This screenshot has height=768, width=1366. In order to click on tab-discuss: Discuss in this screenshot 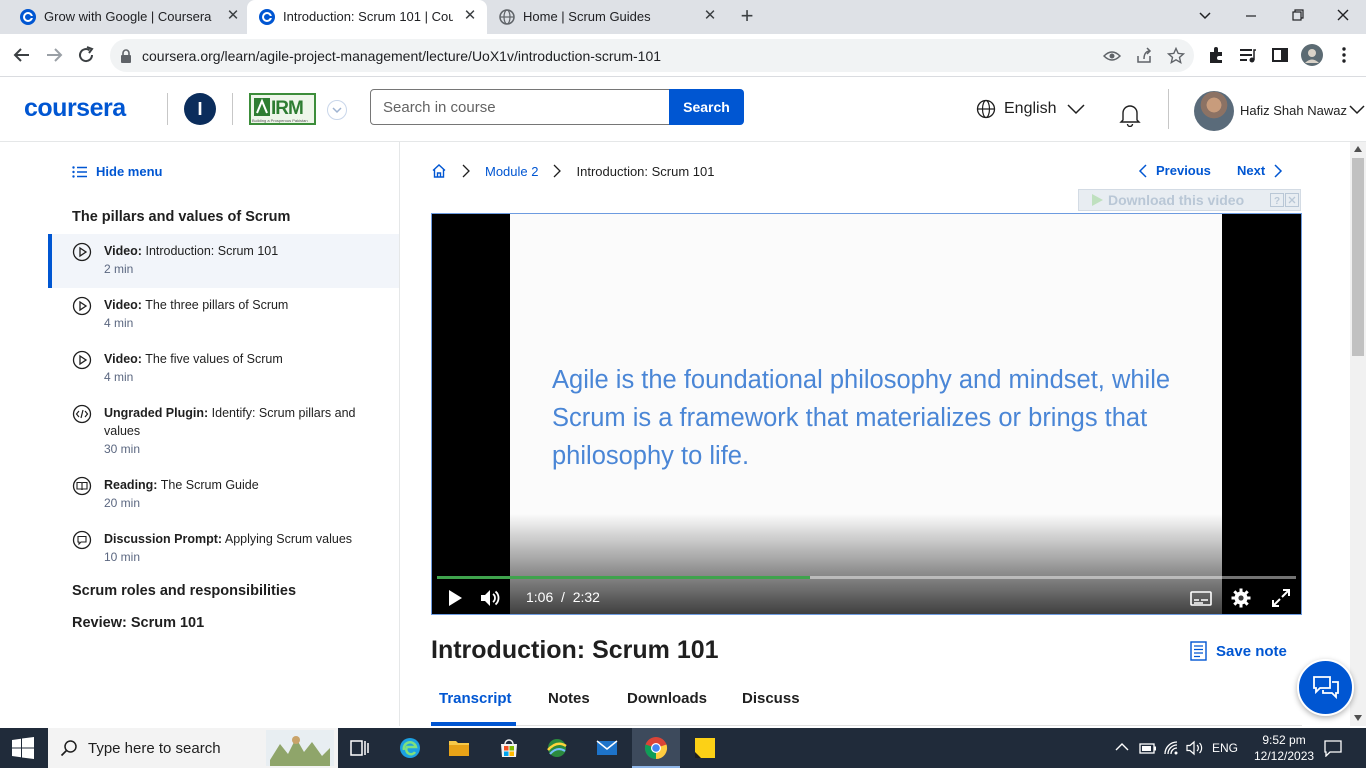, I will do `click(771, 698)`.